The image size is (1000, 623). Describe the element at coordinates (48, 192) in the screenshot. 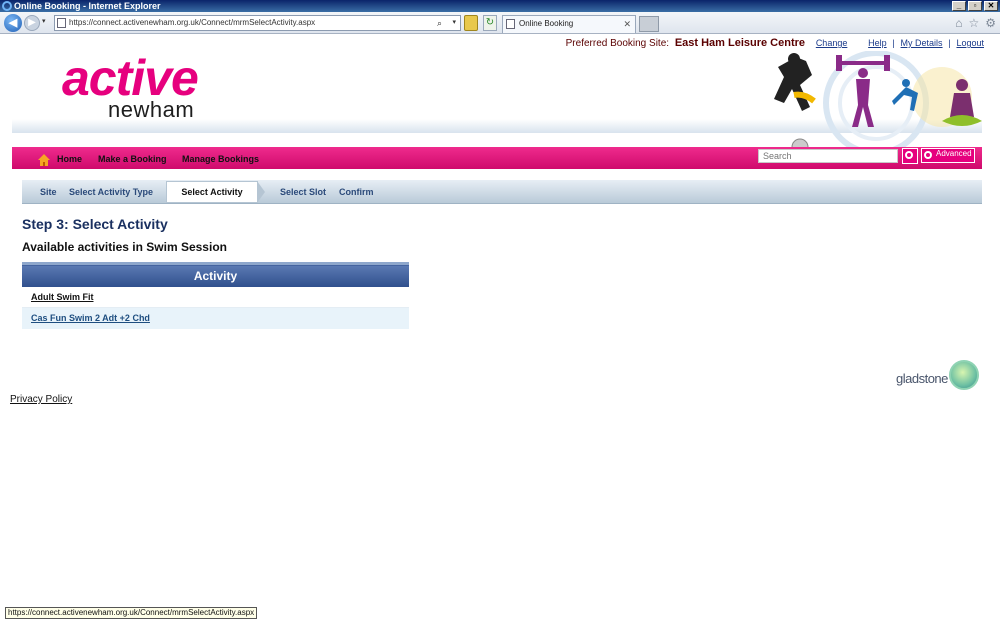

I see `step-site: Site` at that location.